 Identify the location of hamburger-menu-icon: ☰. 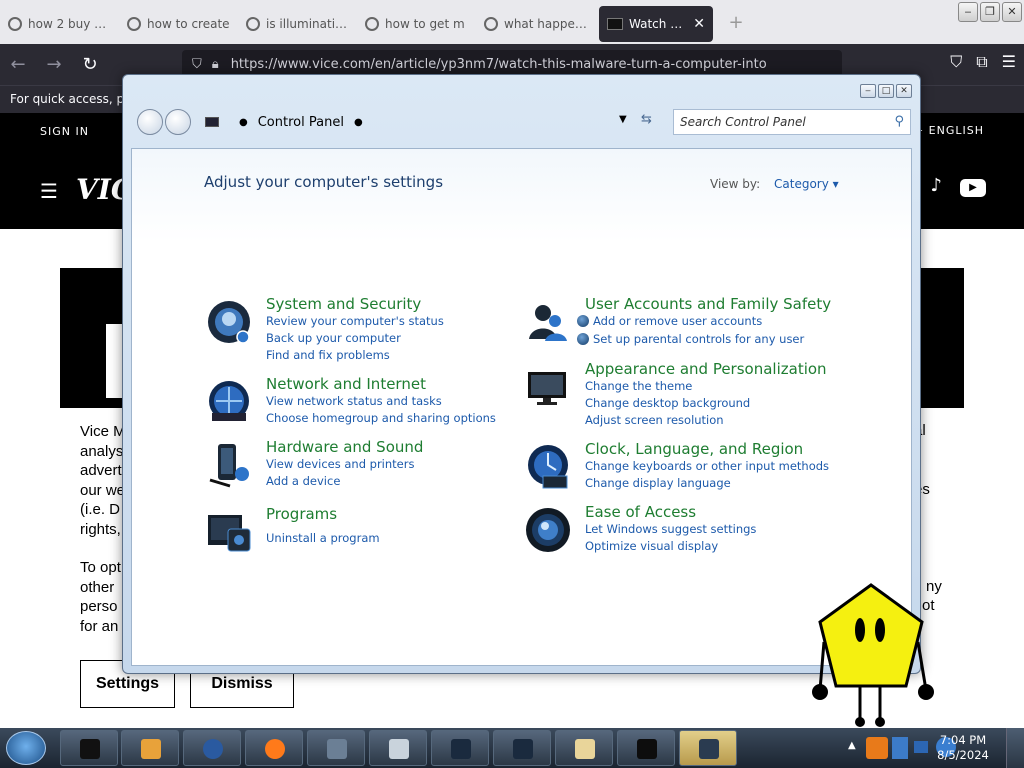
(49, 191).